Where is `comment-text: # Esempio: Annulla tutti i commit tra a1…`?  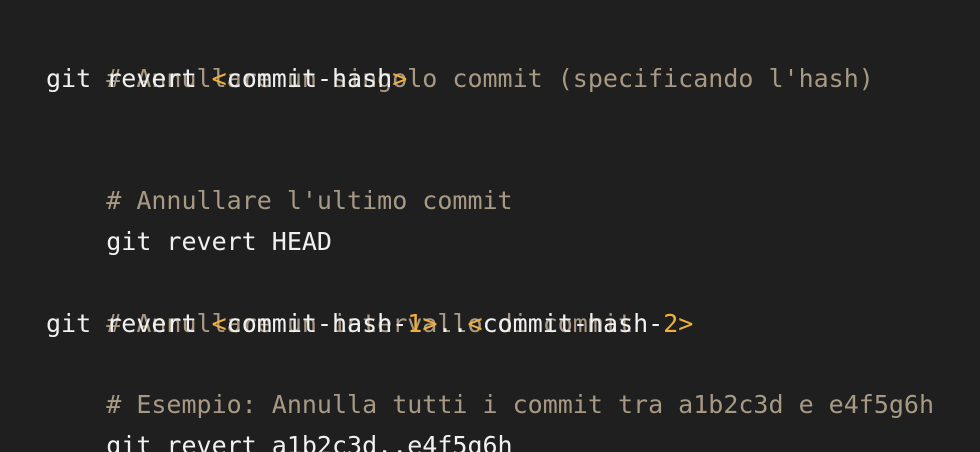
comment-text: # Esempio: Annulla tutti i commit tra a1… is located at coordinates (520, 405).